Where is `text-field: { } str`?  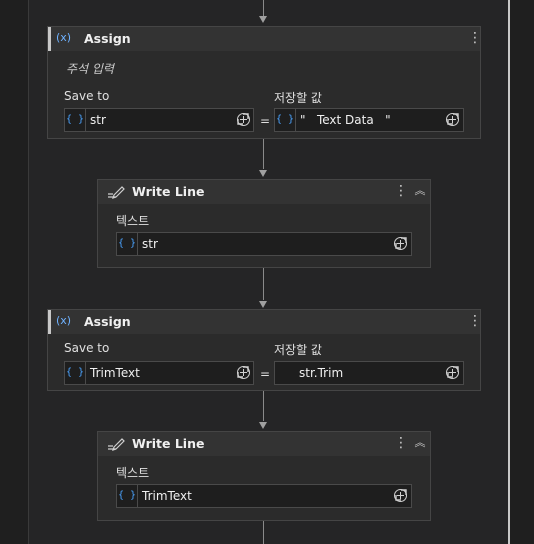
text-field: { } str is located at coordinates (264, 244).